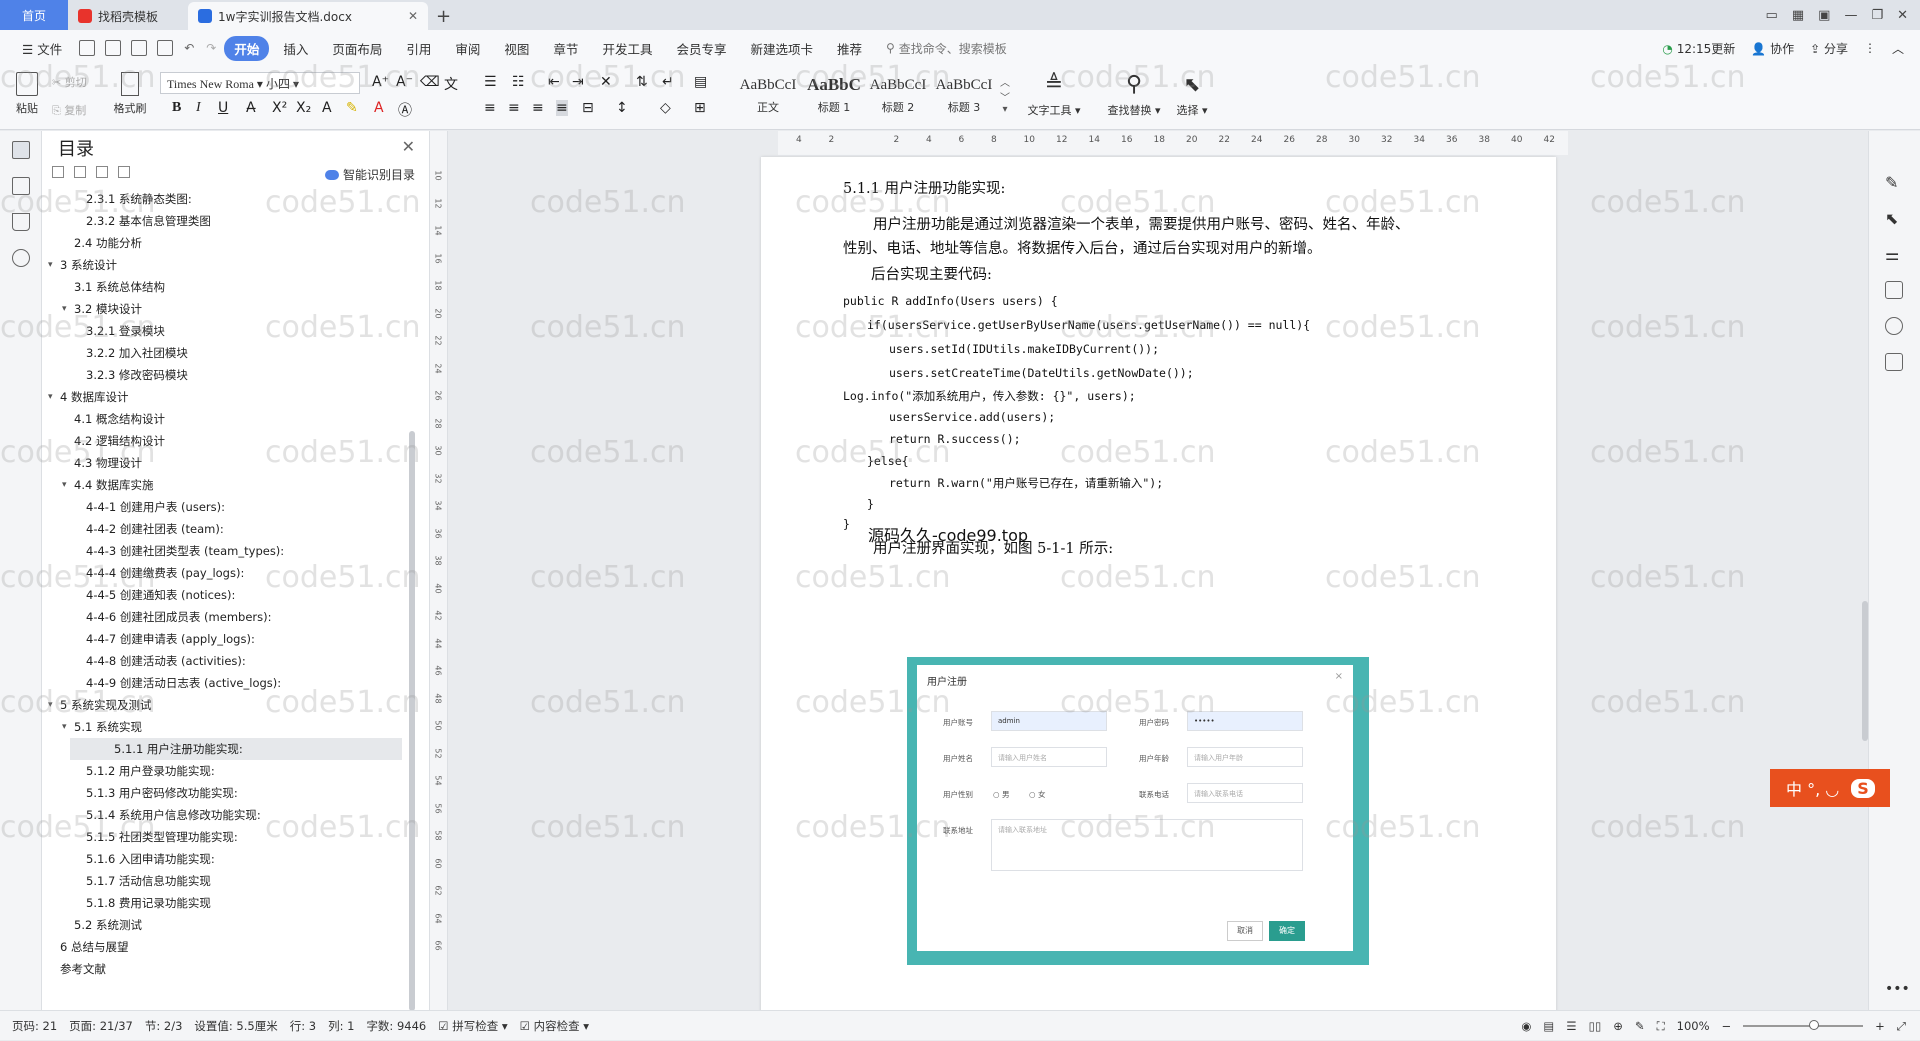 The image size is (1920, 1041). Describe the element at coordinates (357, 48) in the screenshot. I see `menu-layout: 页面布局` at that location.